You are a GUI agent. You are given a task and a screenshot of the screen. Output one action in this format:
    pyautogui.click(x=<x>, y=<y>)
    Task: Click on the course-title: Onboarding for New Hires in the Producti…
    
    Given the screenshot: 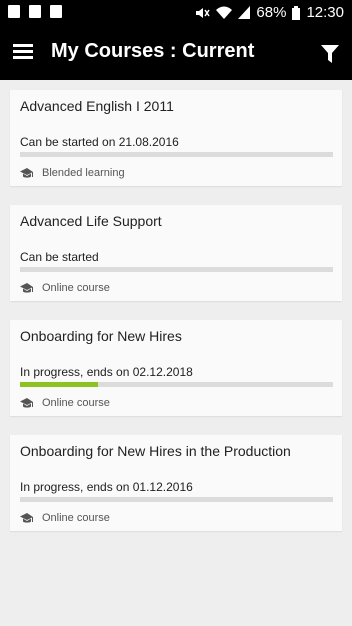 What is the action you would take?
    pyautogui.click(x=155, y=451)
    